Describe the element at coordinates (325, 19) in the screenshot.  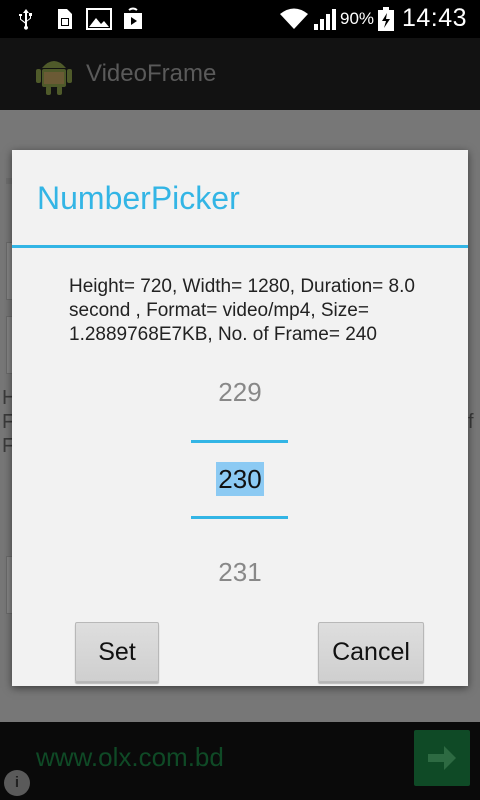
I see `signal-icon` at that location.